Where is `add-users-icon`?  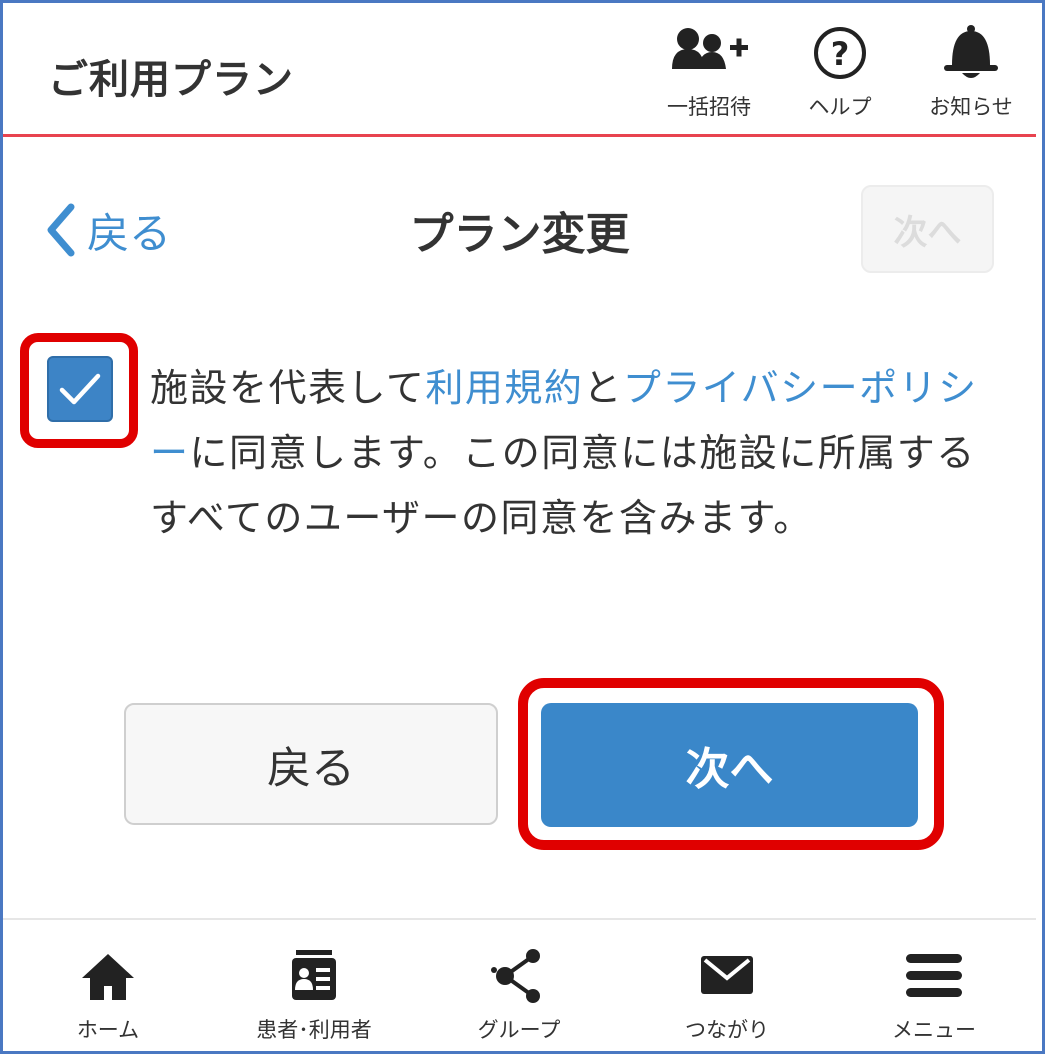
add-users-icon is located at coordinates (710, 48).